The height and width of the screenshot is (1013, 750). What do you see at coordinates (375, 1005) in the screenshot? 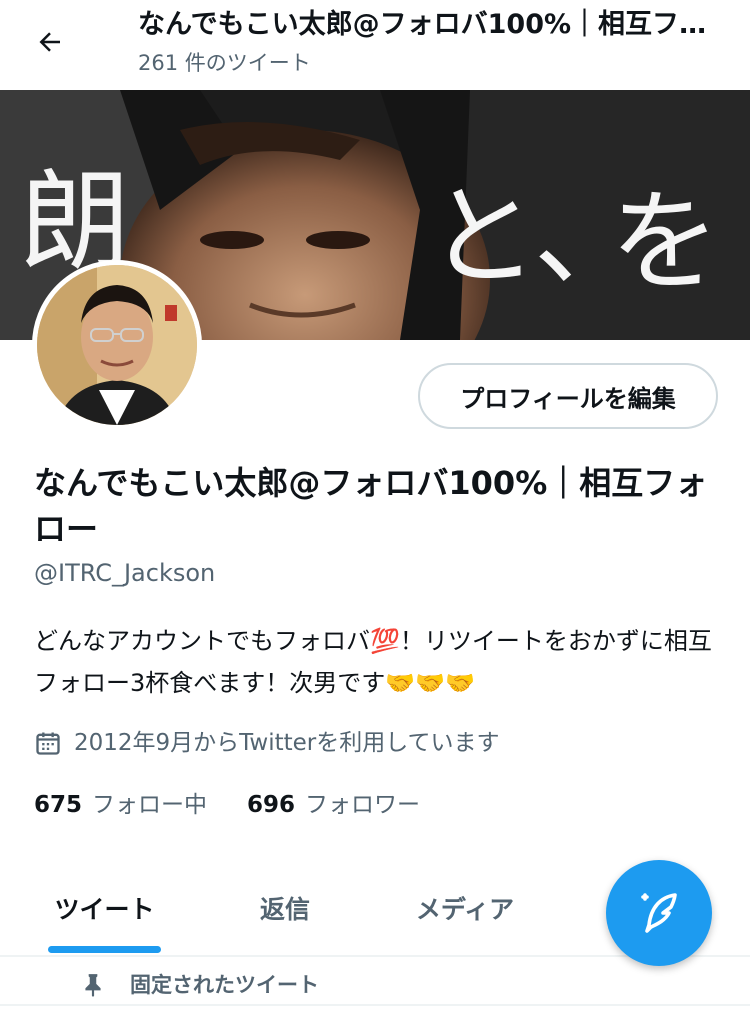
I see `pinned-divider` at bounding box center [375, 1005].